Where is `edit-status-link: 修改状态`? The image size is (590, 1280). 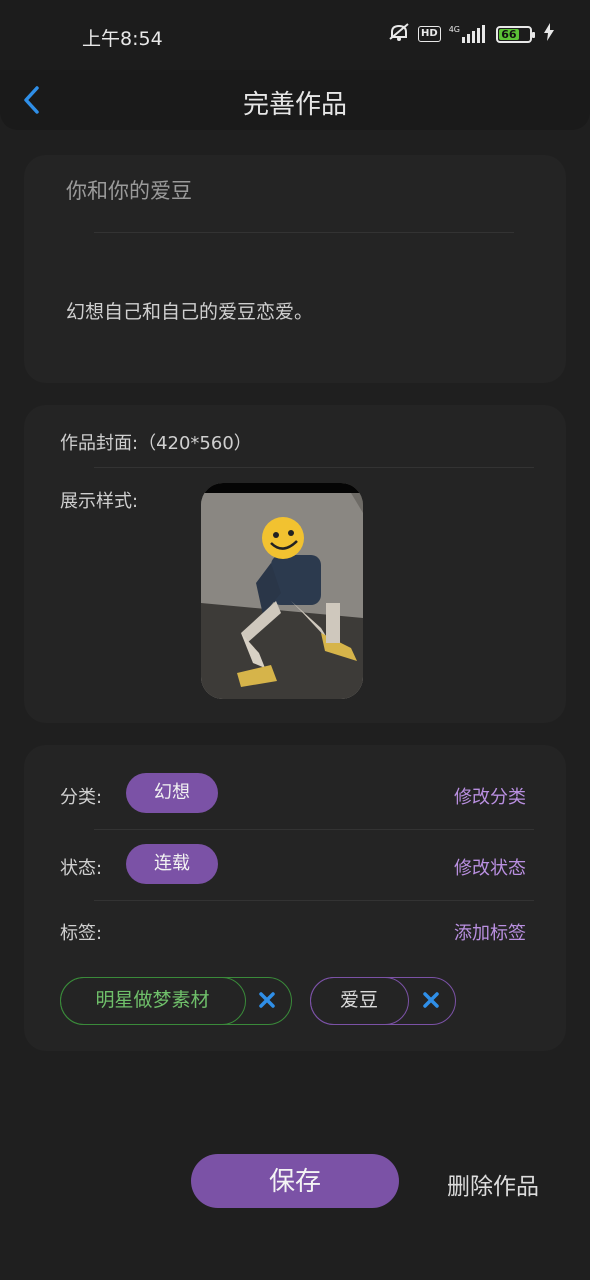 edit-status-link: 修改状态 is located at coordinates (490, 867).